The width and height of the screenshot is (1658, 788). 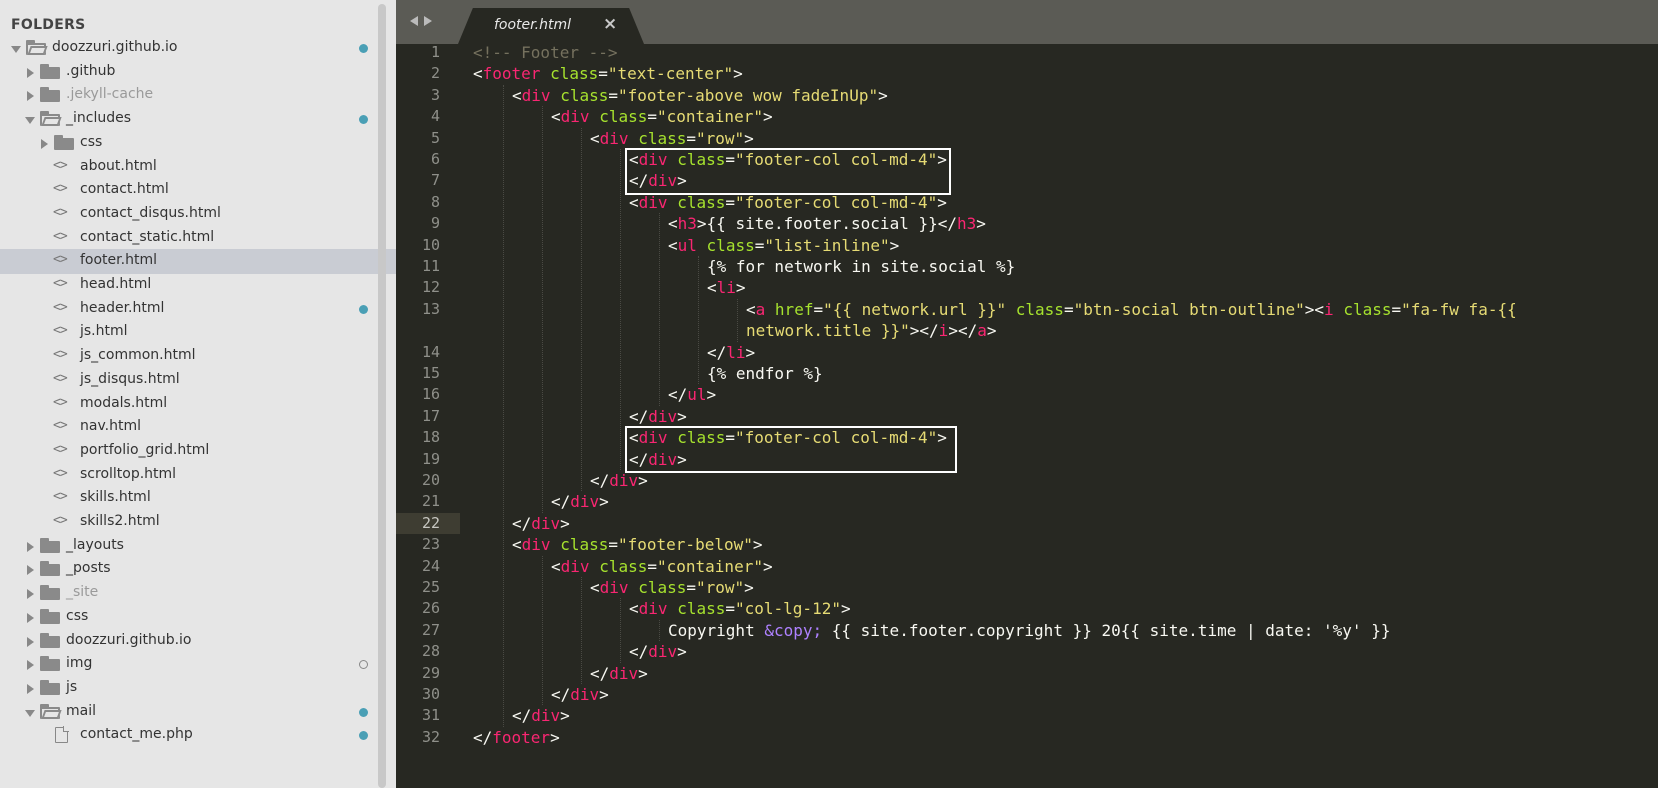 I want to click on tree-item: <> scrolltop.html, so click(x=198, y=475).